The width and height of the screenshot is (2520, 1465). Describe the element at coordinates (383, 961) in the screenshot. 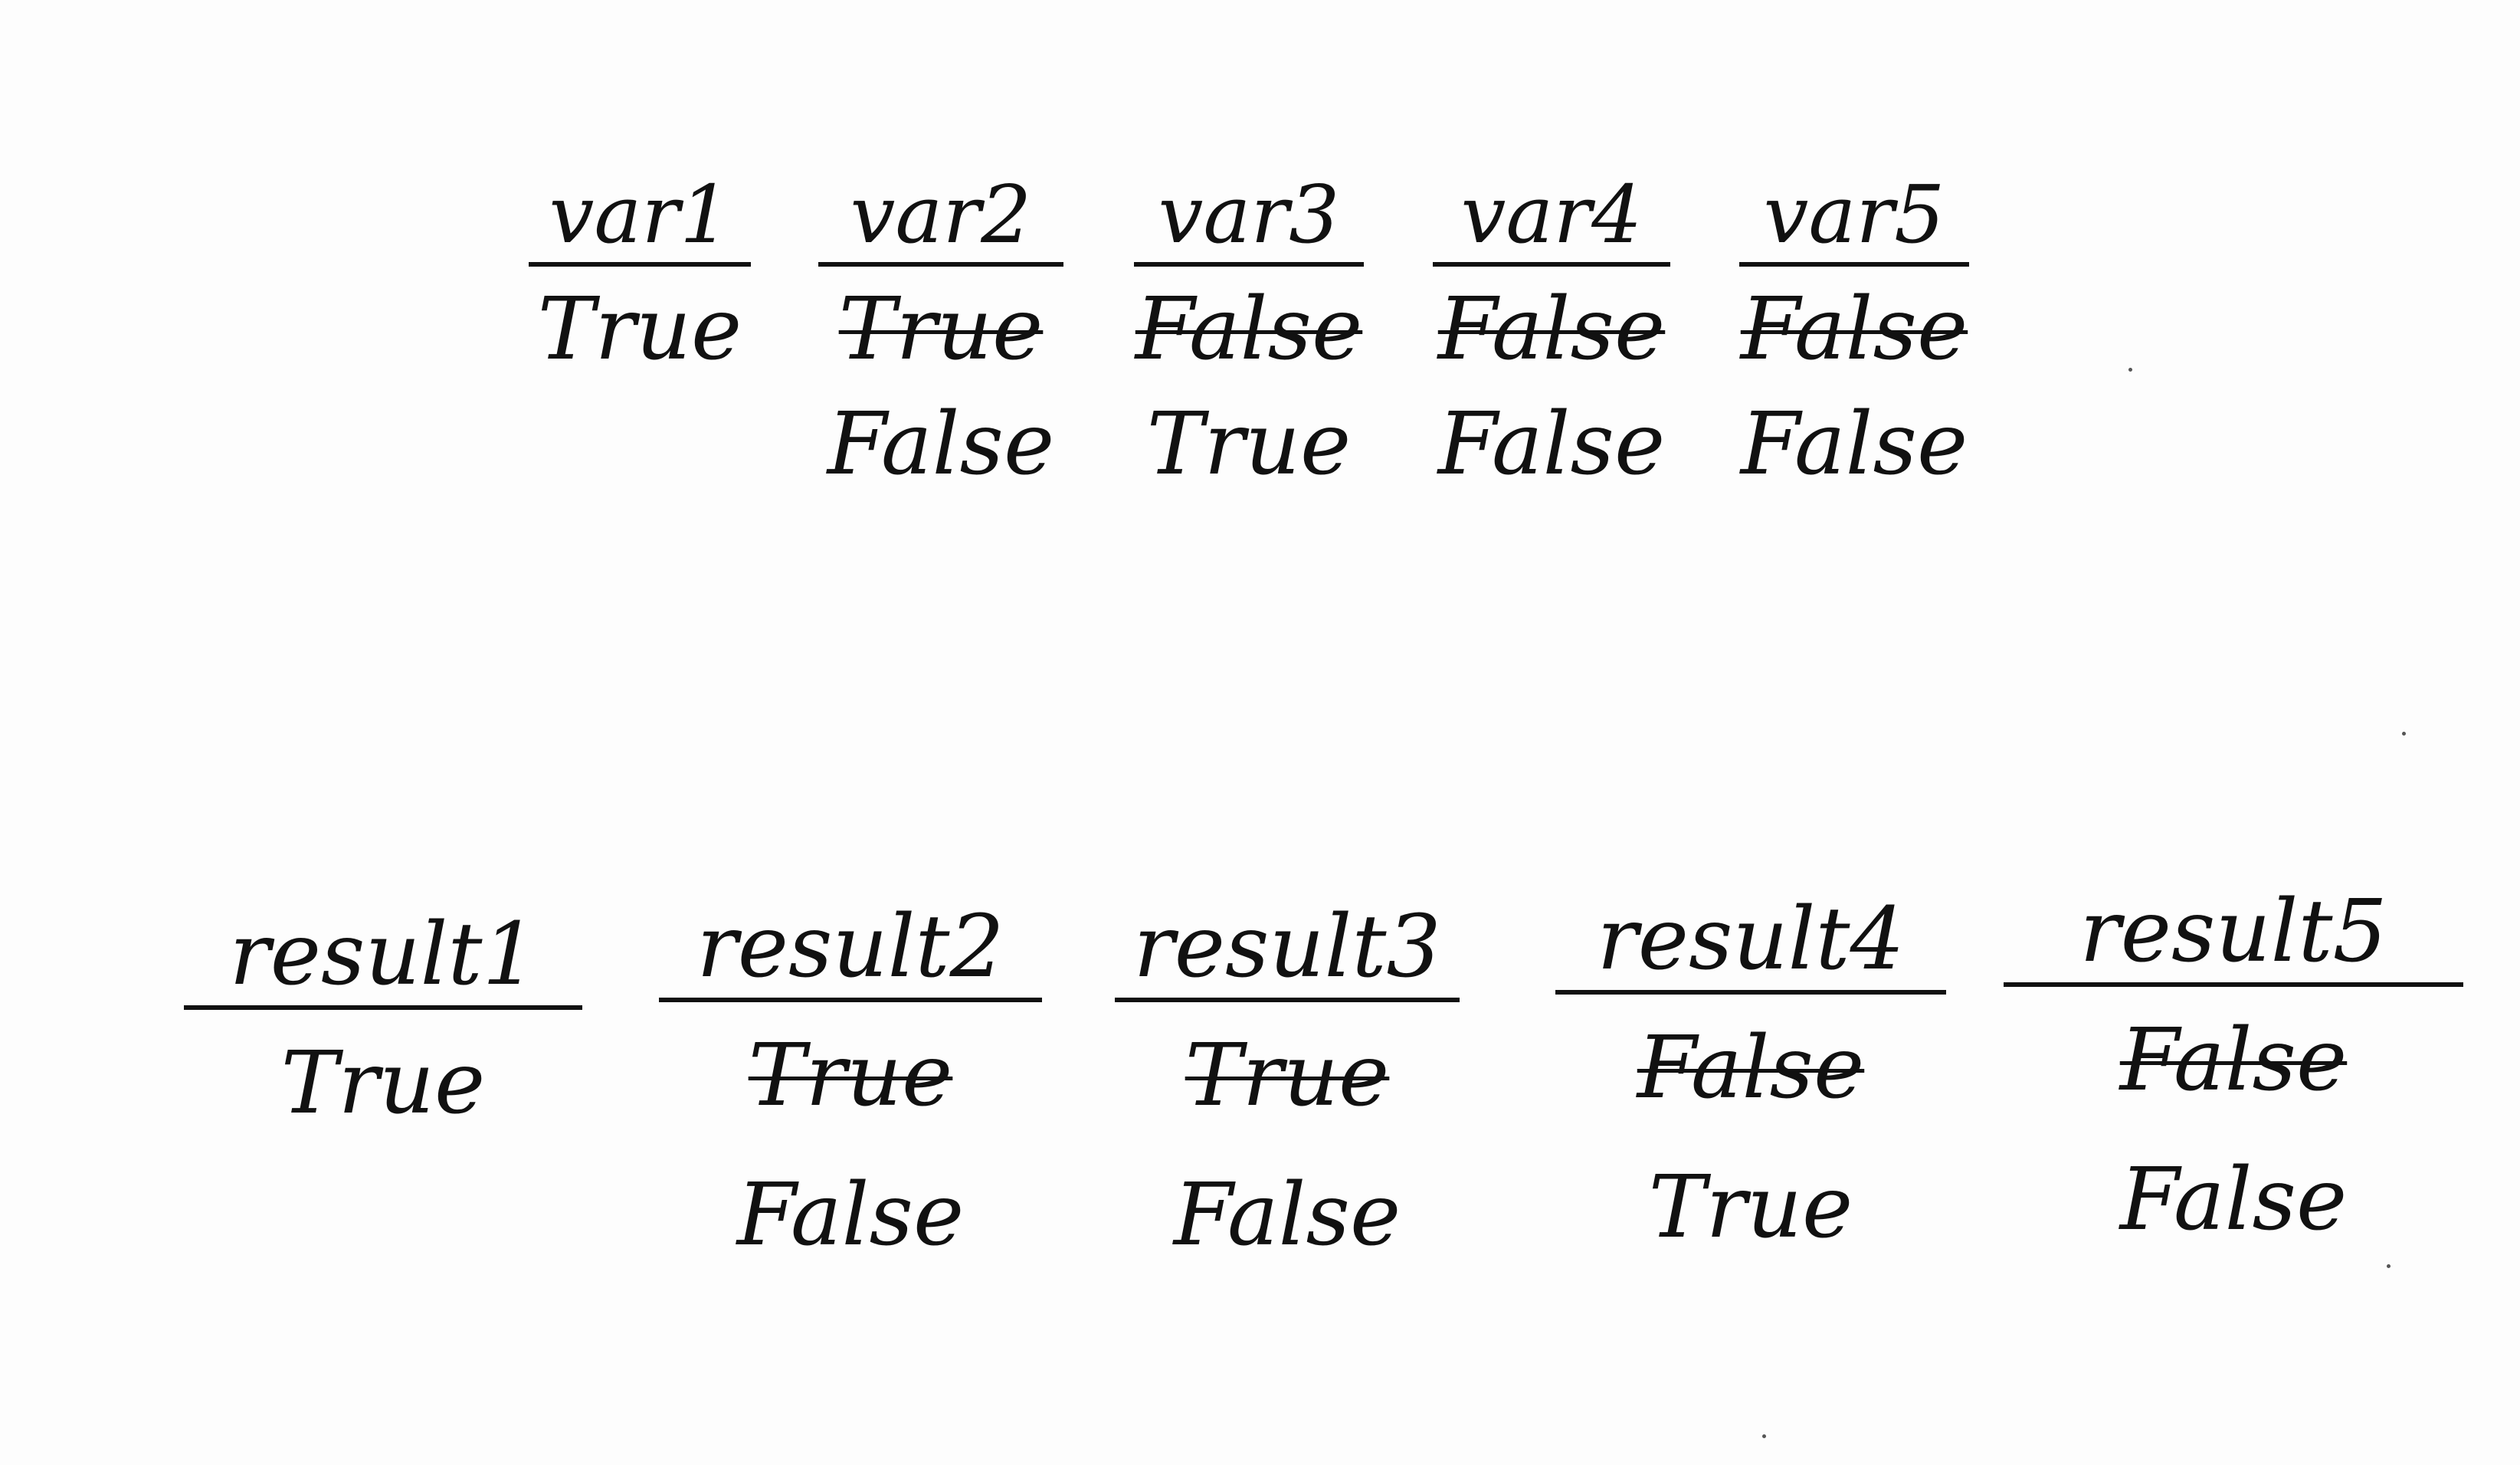

I see `result1-header: result1` at that location.